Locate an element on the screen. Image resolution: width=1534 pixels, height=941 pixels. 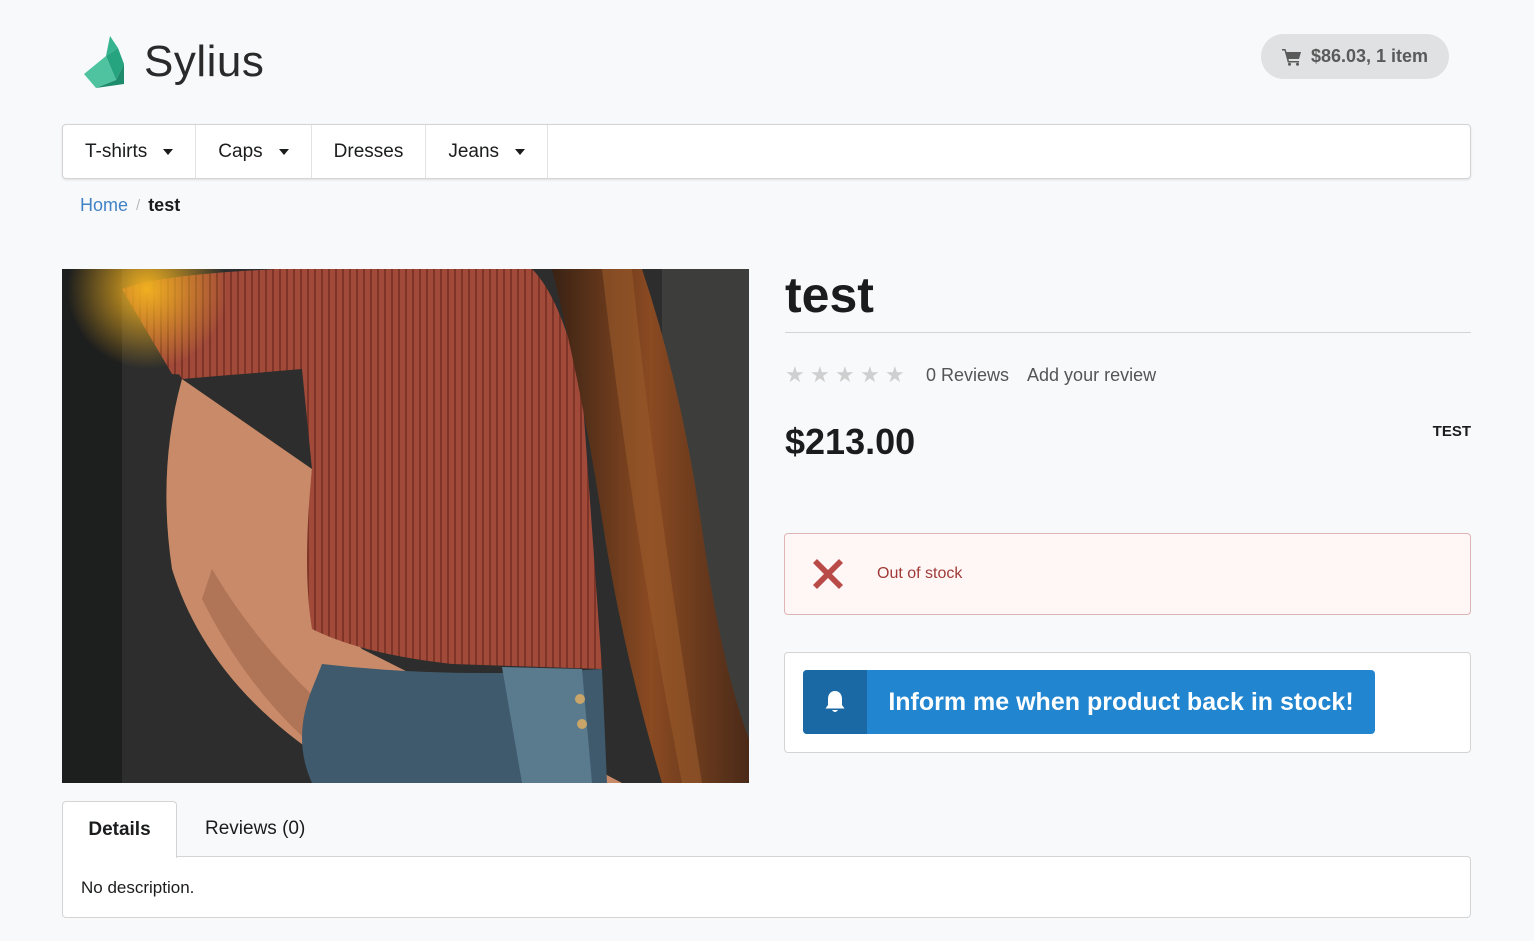
menu-item-tshirts: T-shirts is located at coordinates (130, 151).